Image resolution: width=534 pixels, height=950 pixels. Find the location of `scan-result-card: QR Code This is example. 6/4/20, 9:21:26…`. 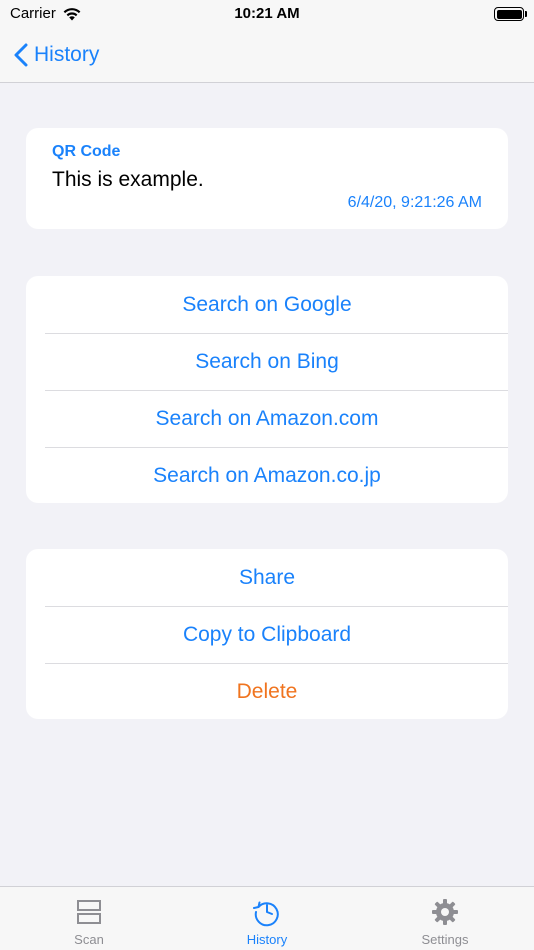

scan-result-card: QR Code This is example. 6/4/20, 9:21:26… is located at coordinates (267, 178).